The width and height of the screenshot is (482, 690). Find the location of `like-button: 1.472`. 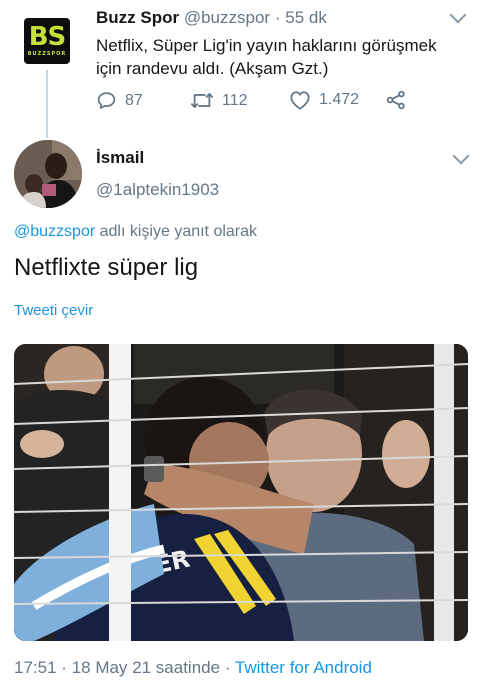

like-button: 1.472 is located at coordinates (324, 100).